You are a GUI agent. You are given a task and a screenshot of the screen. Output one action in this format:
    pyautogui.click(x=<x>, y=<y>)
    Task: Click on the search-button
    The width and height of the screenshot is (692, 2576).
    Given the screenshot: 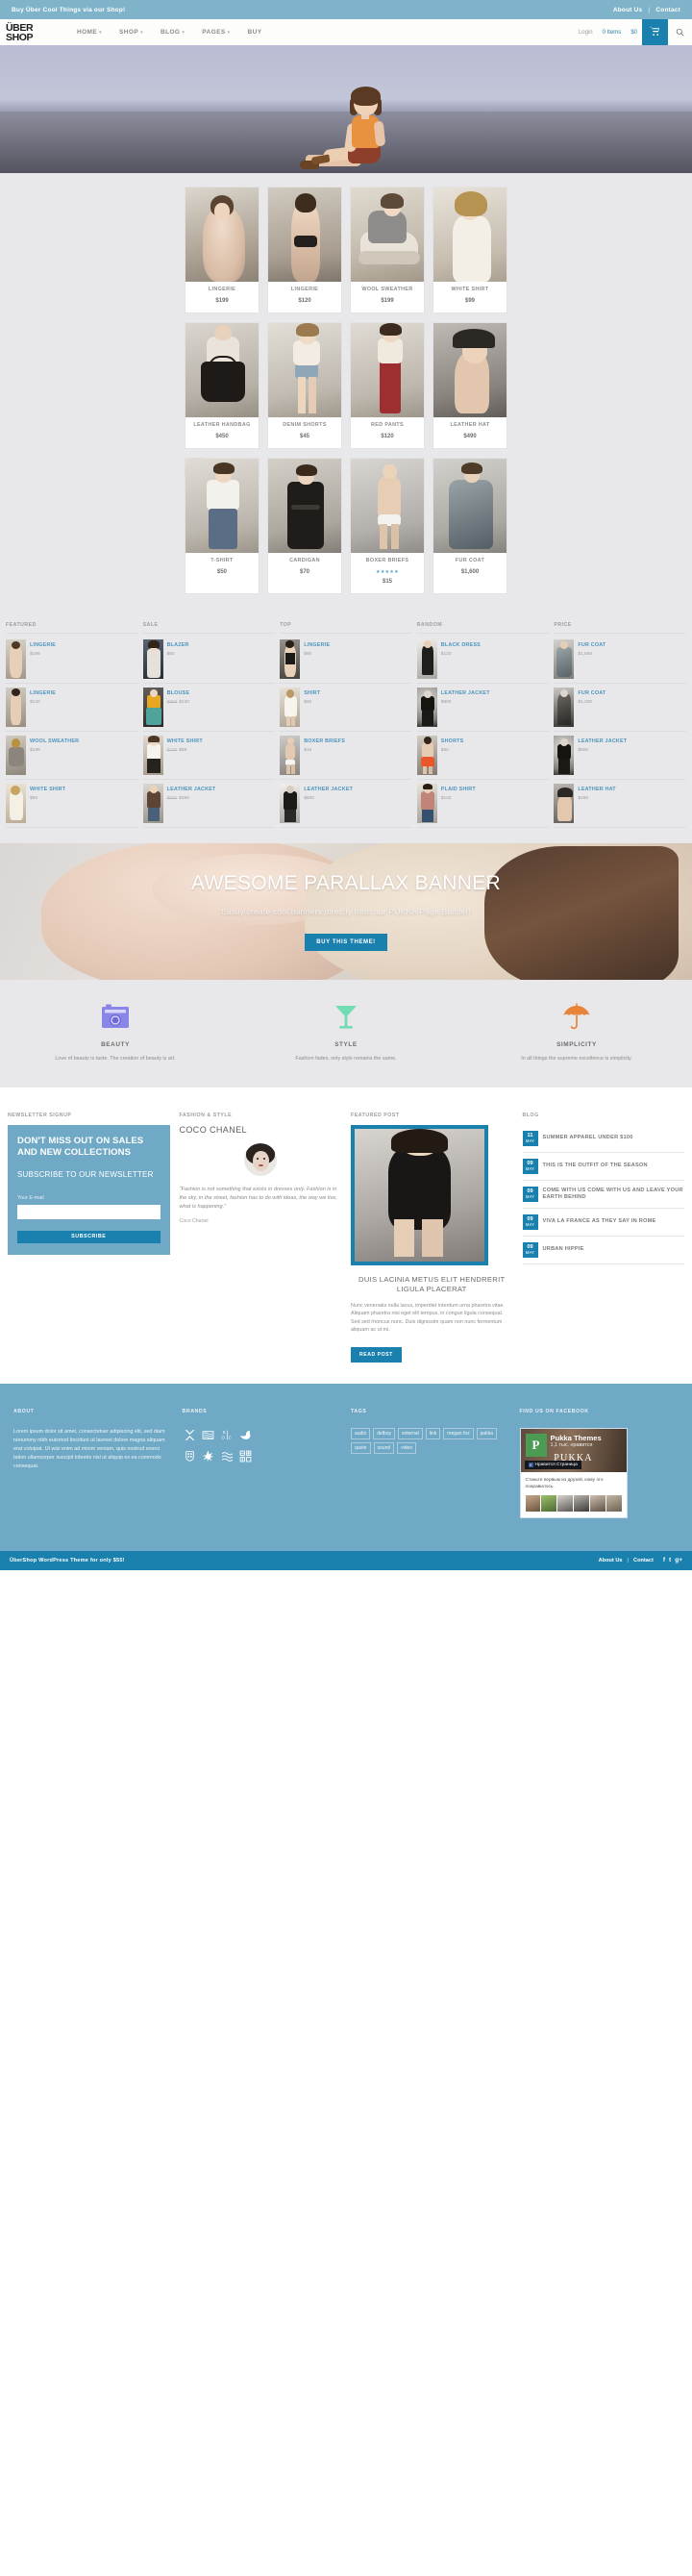 What is the action you would take?
    pyautogui.click(x=680, y=32)
    